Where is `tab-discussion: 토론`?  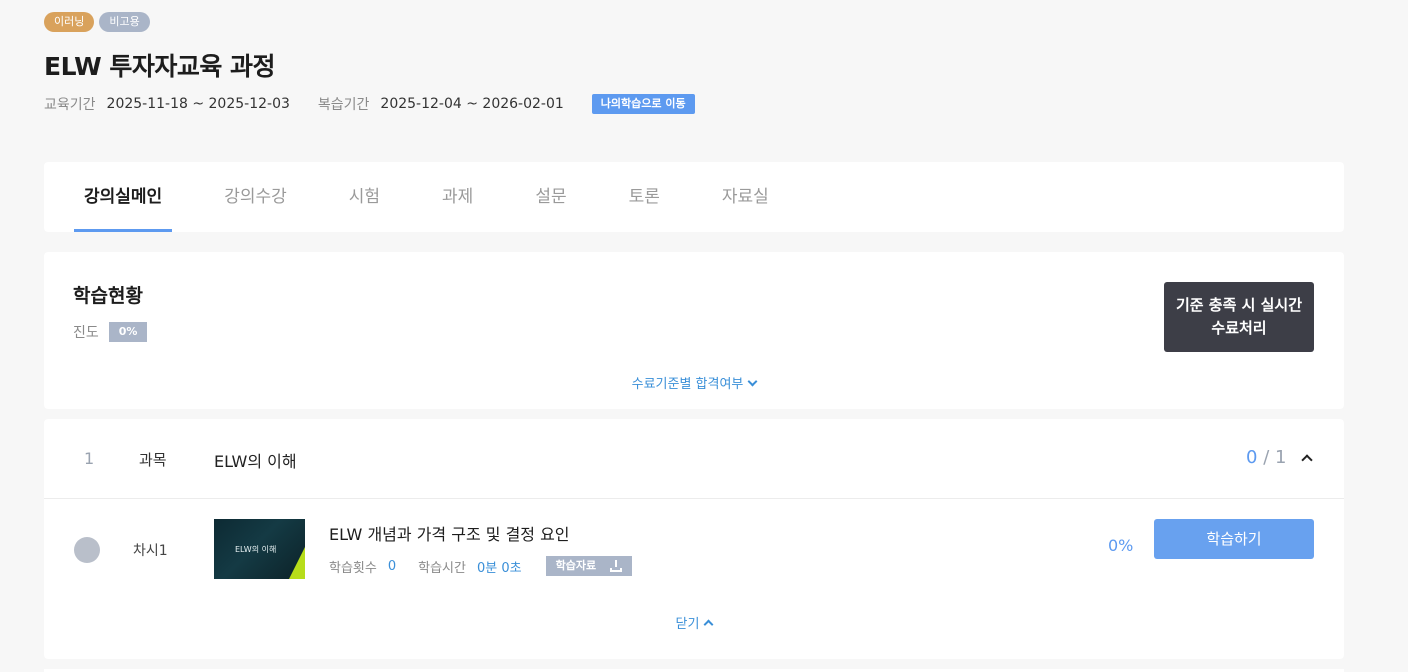
tab-discussion: 토론 is located at coordinates (644, 197).